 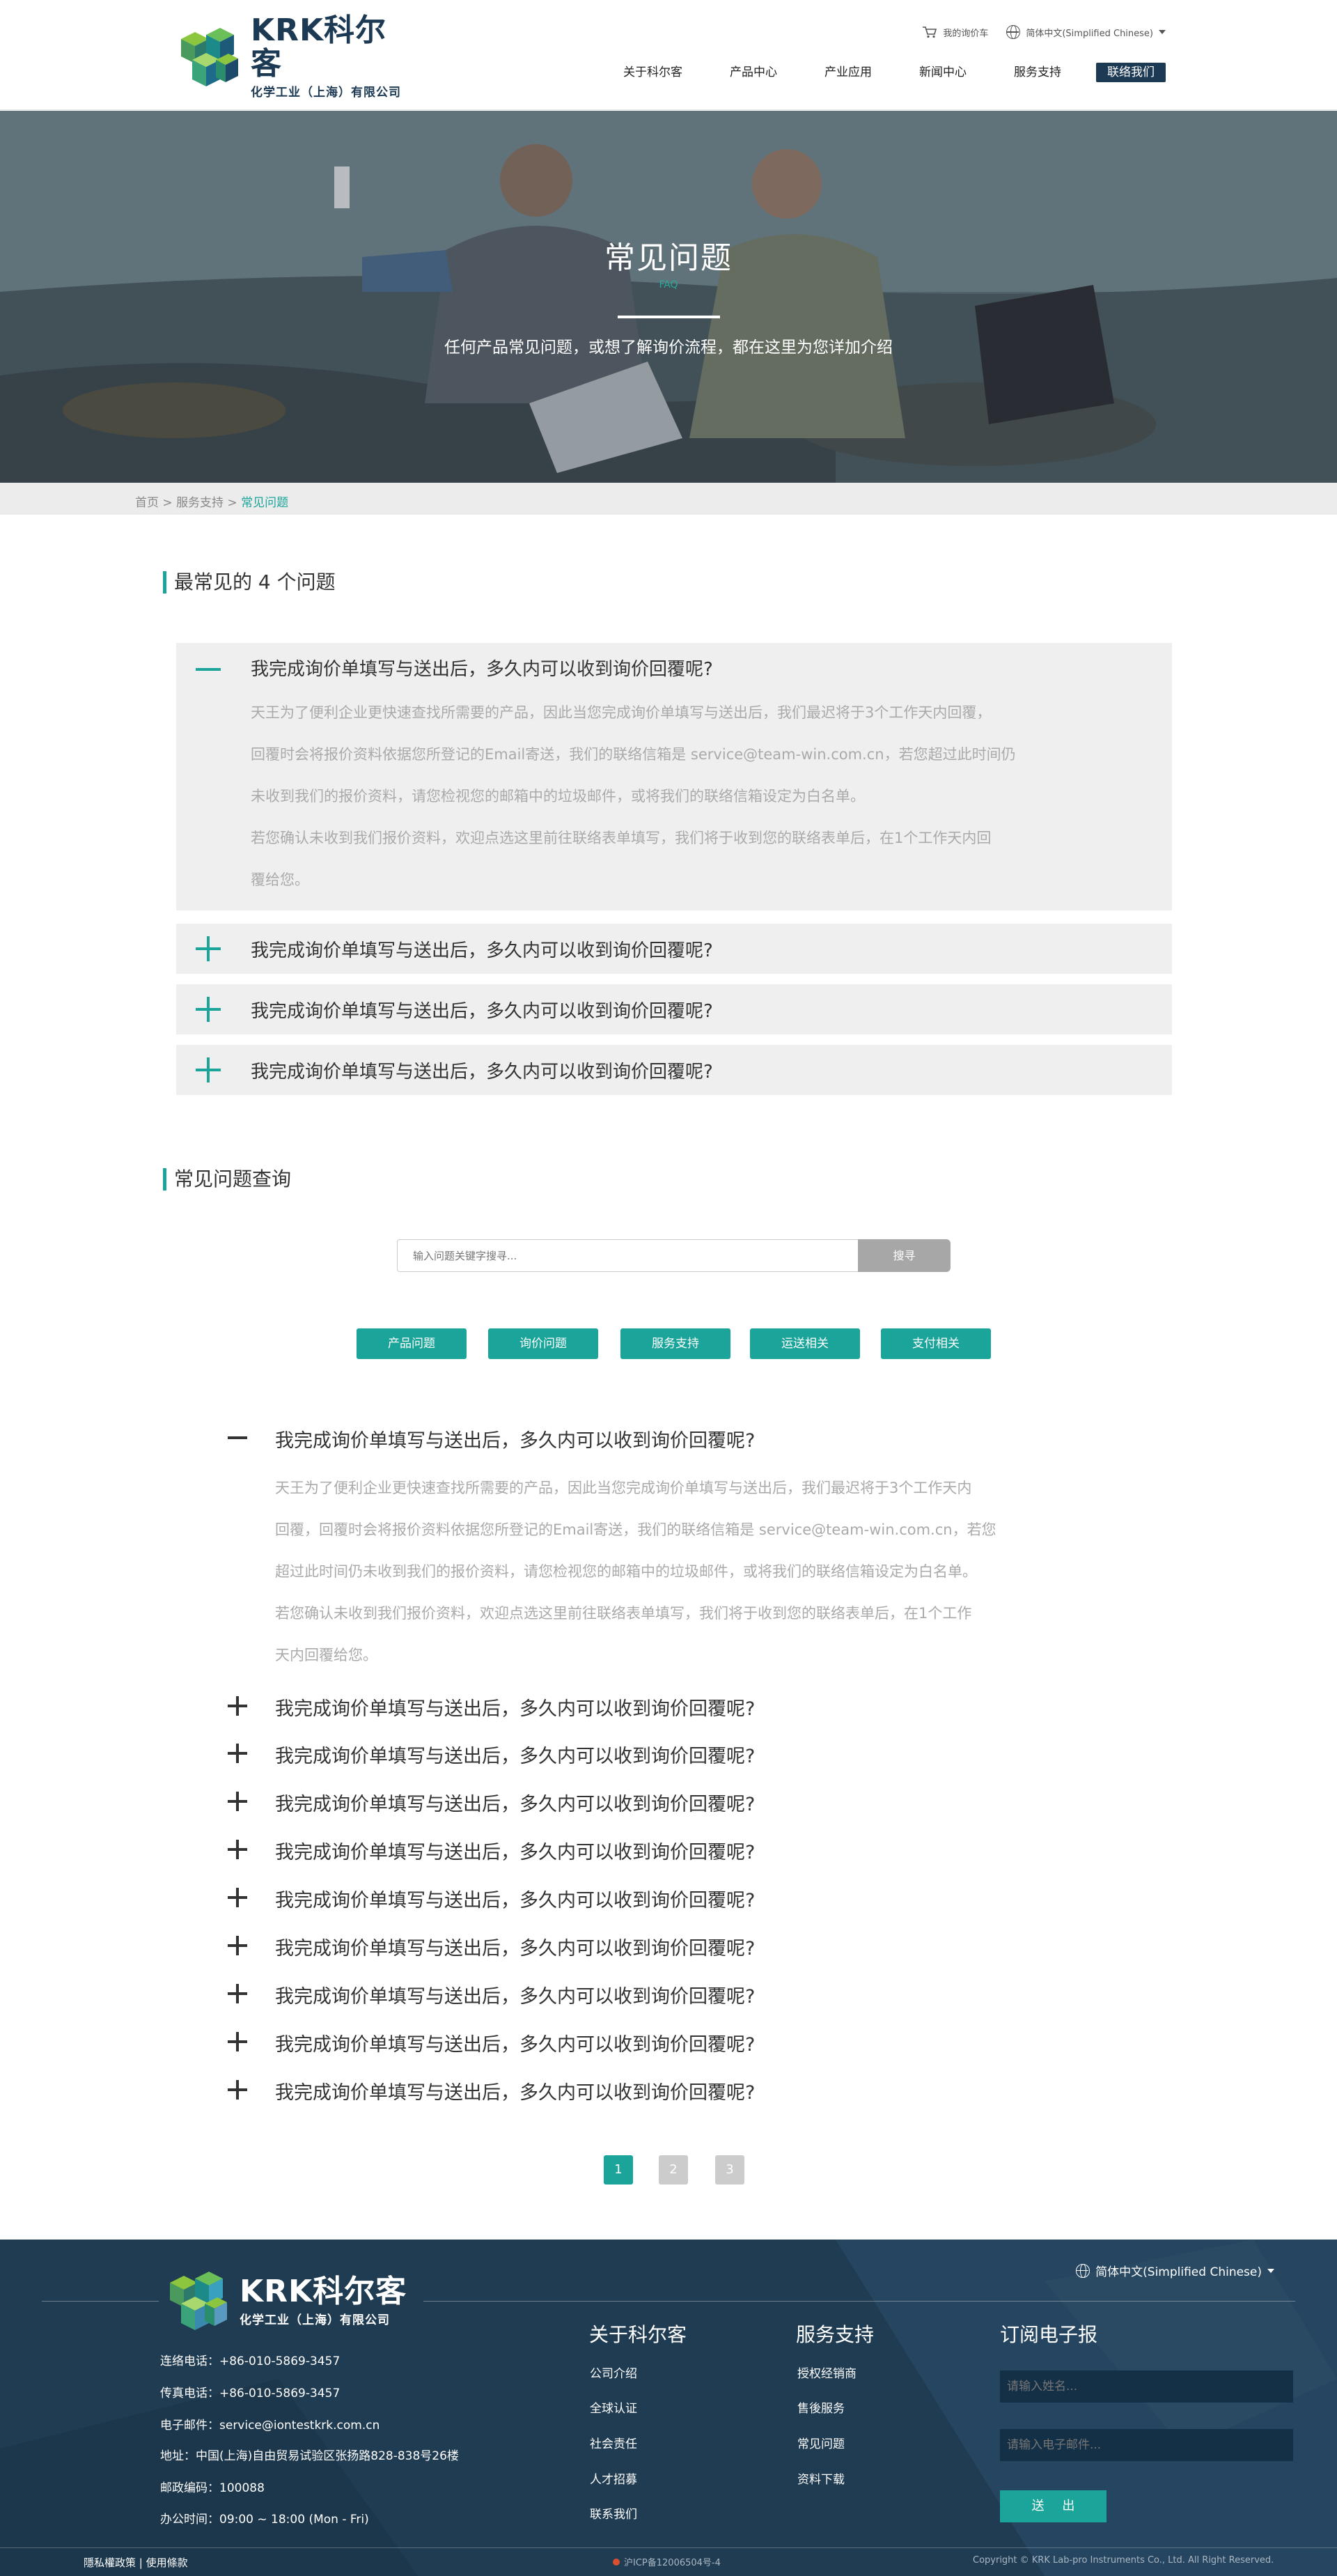 I want to click on footer-link-csr: 社会责任, so click(x=613, y=2442).